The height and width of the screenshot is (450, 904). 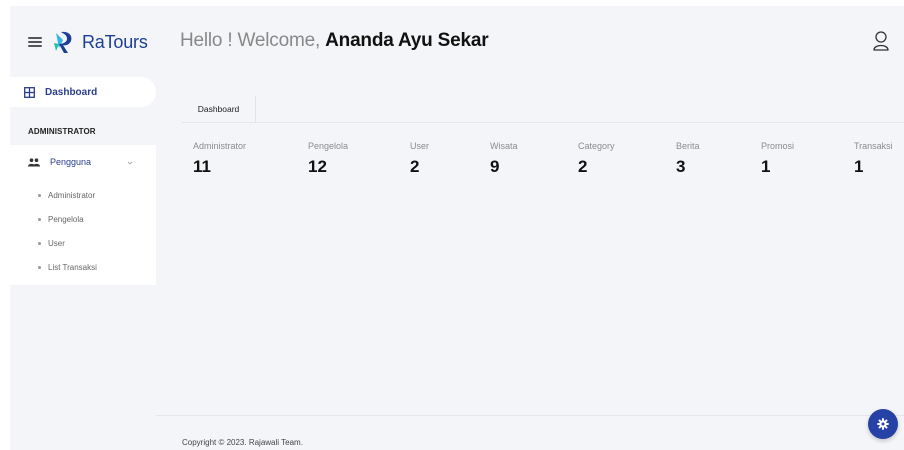 What do you see at coordinates (29, 92) in the screenshot?
I see `grid-icon` at bounding box center [29, 92].